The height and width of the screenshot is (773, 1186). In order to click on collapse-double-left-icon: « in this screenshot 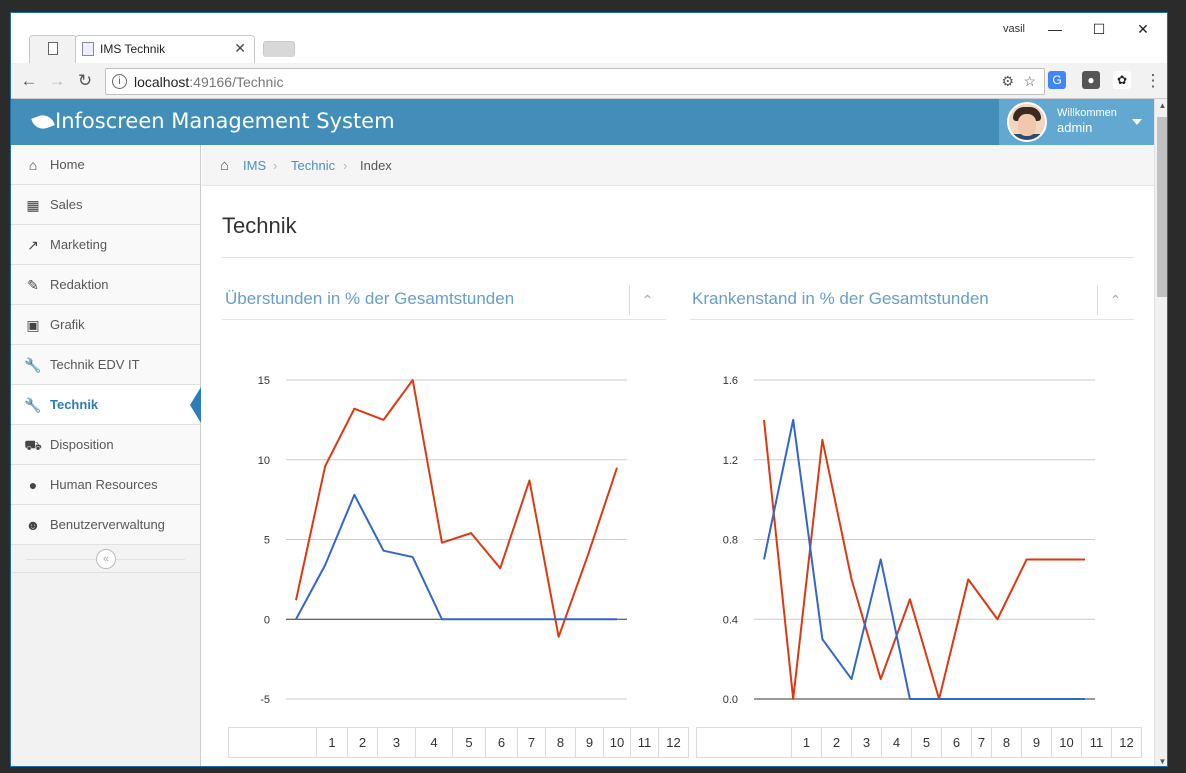, I will do `click(106, 559)`.